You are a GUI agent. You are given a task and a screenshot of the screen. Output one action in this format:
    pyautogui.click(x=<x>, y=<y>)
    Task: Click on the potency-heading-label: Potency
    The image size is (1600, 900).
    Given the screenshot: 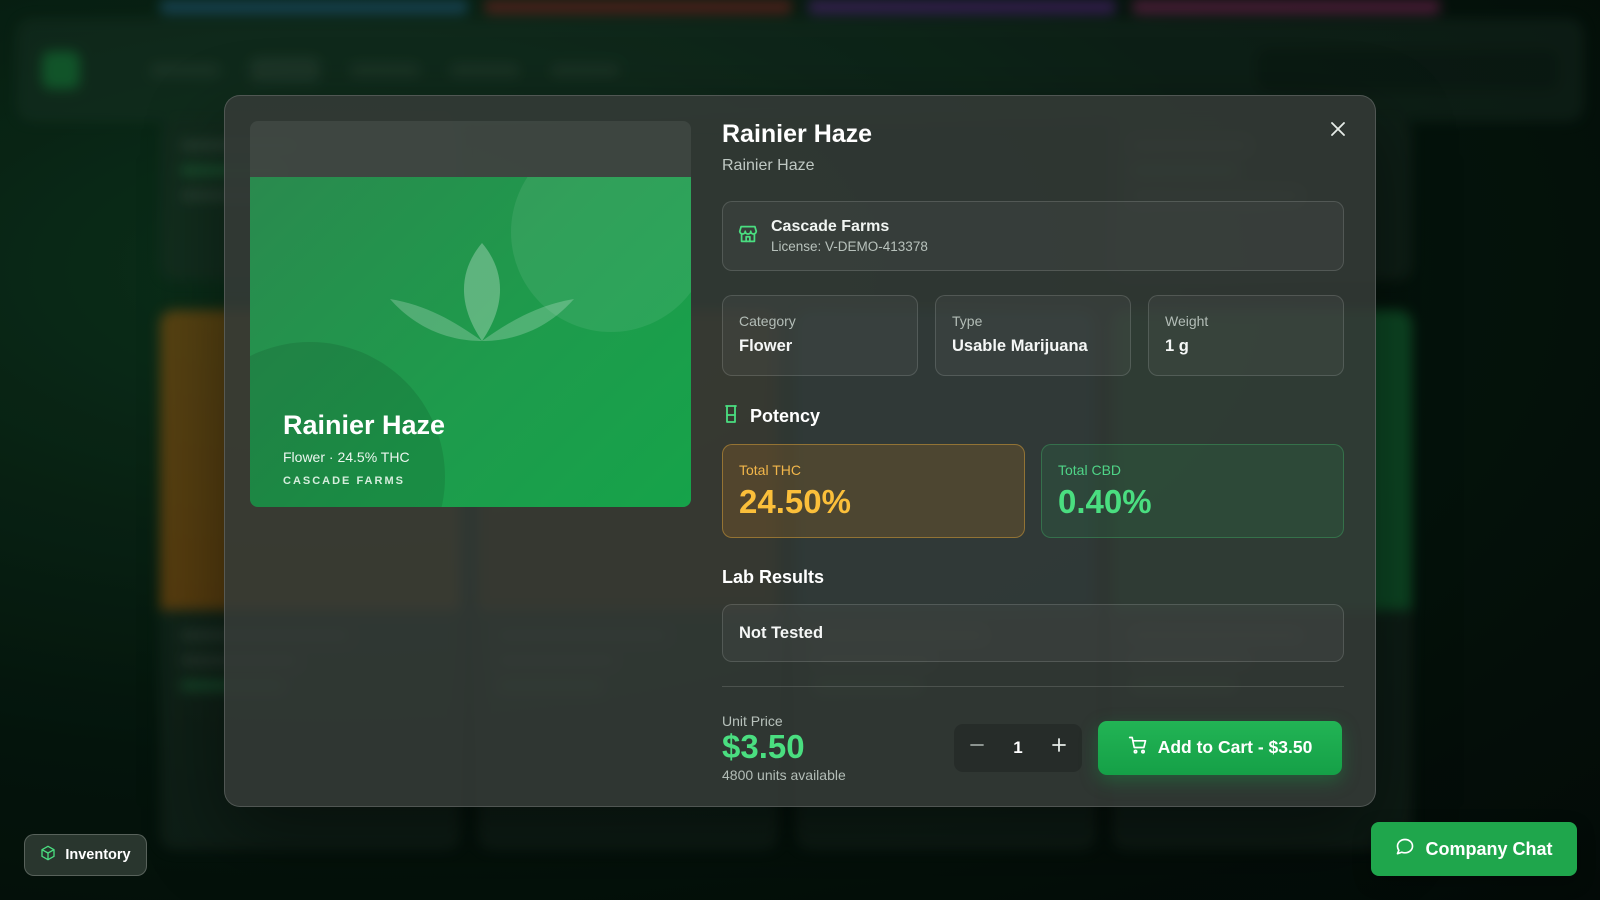 What is the action you would take?
    pyautogui.click(x=785, y=416)
    